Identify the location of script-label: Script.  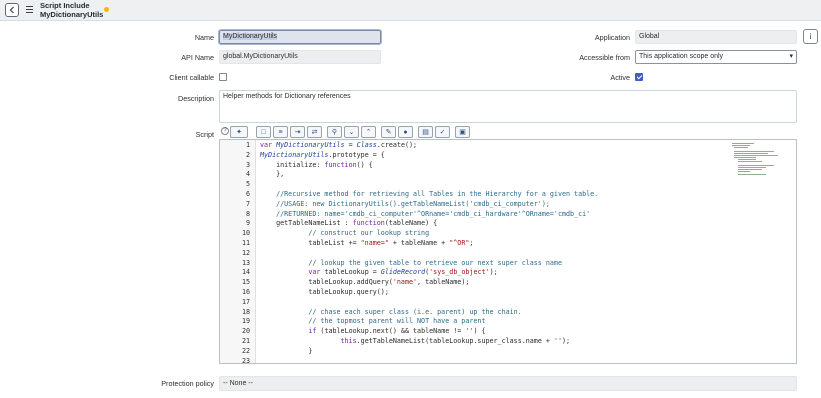
(204, 134).